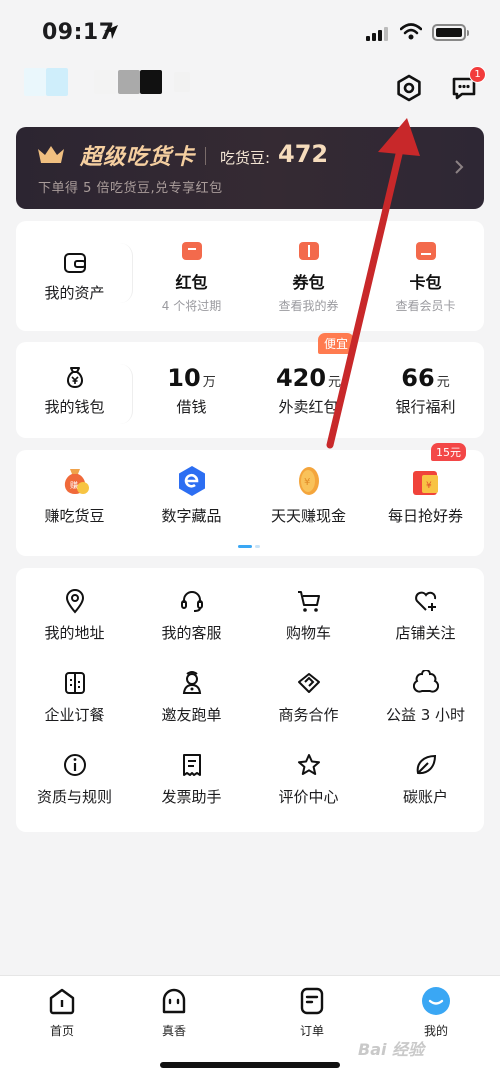 The image size is (500, 1083). I want to click on digital-collectible-icon, so click(191, 480).